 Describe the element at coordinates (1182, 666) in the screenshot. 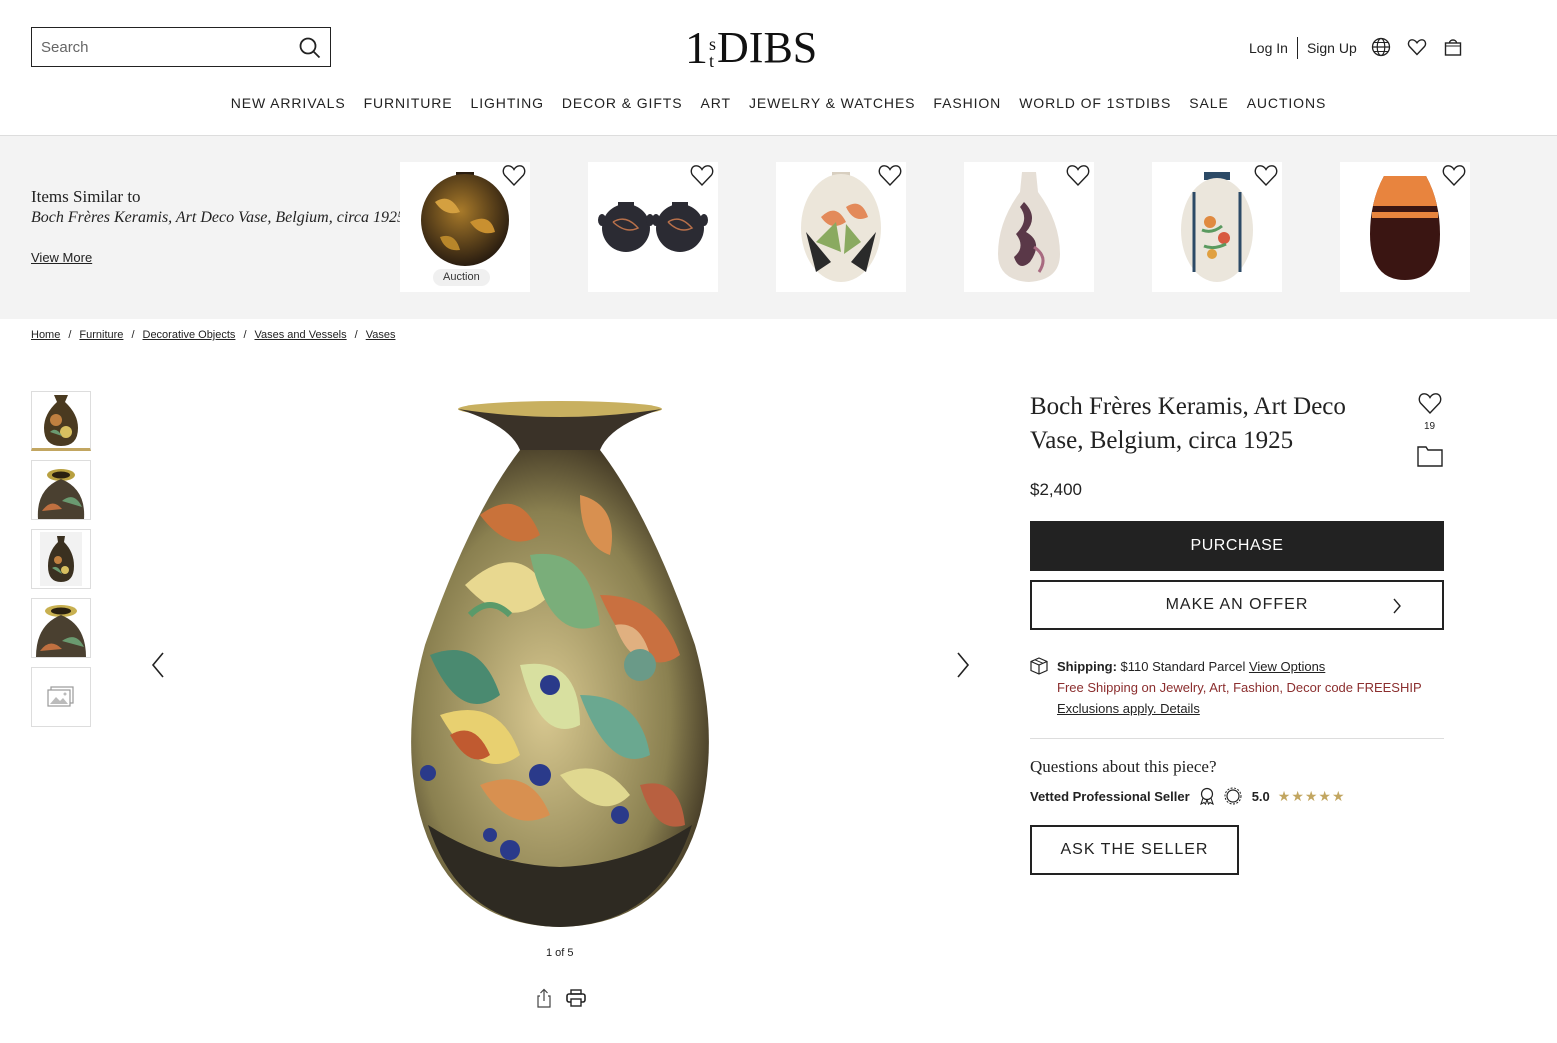

I see `shipping-text: $110 Standard Parcel` at that location.